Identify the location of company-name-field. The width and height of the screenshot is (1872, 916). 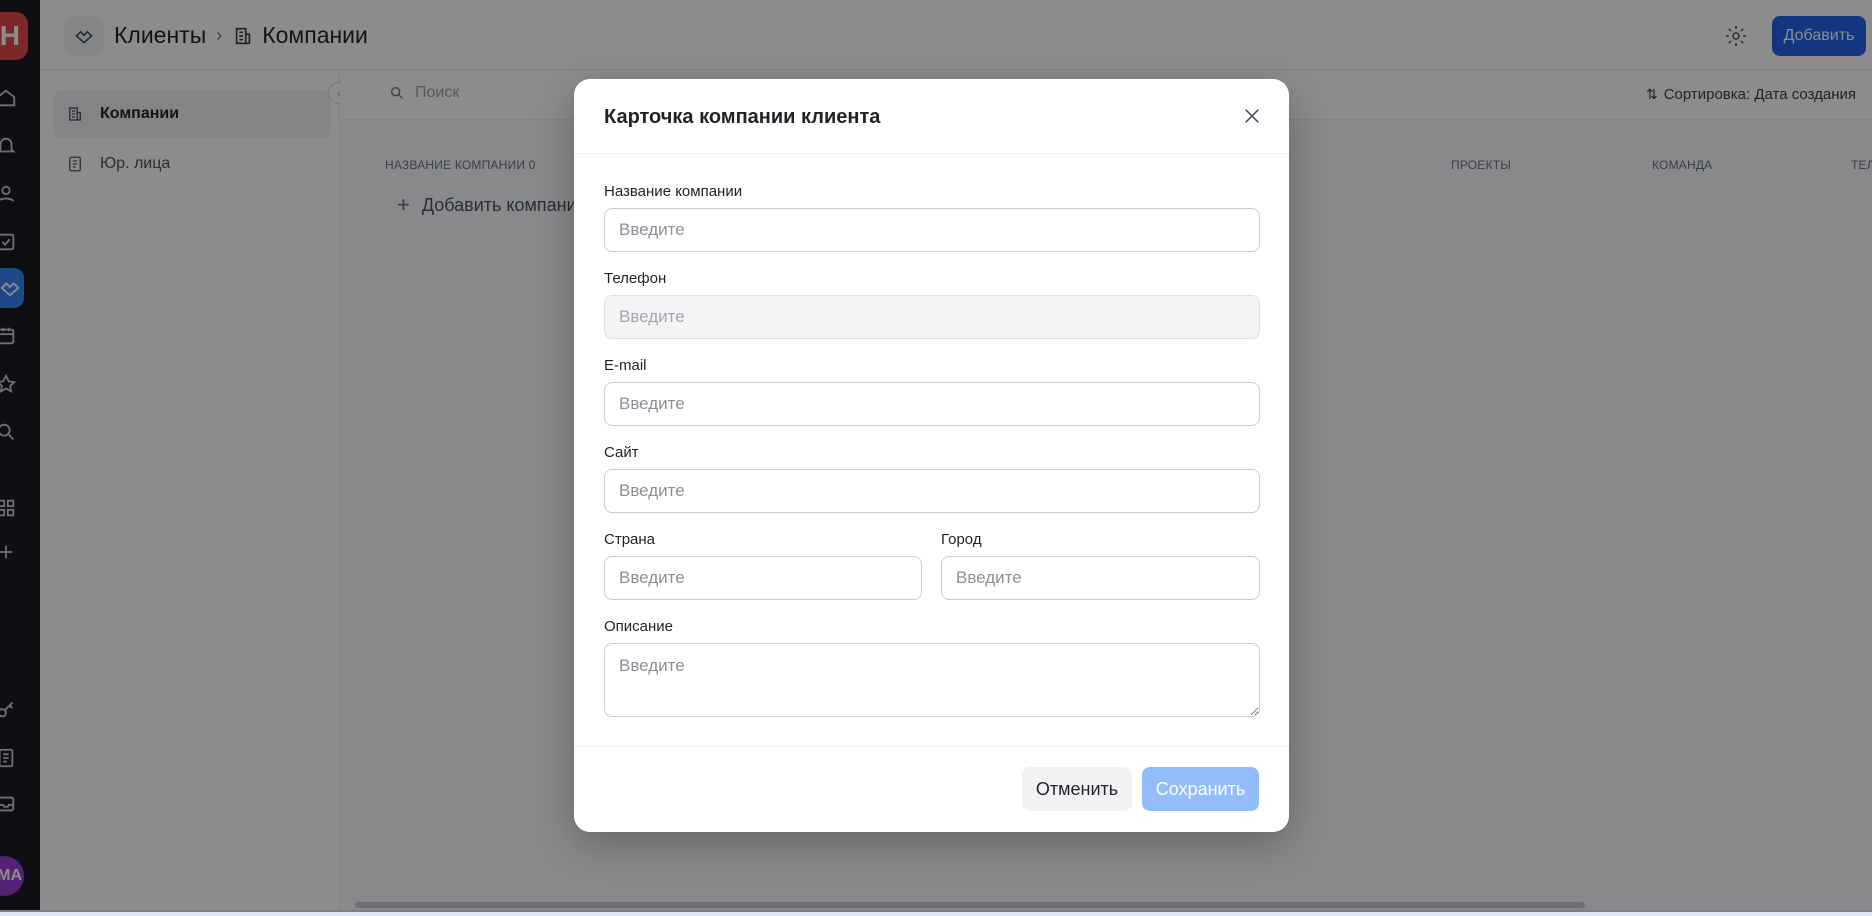
(932, 230).